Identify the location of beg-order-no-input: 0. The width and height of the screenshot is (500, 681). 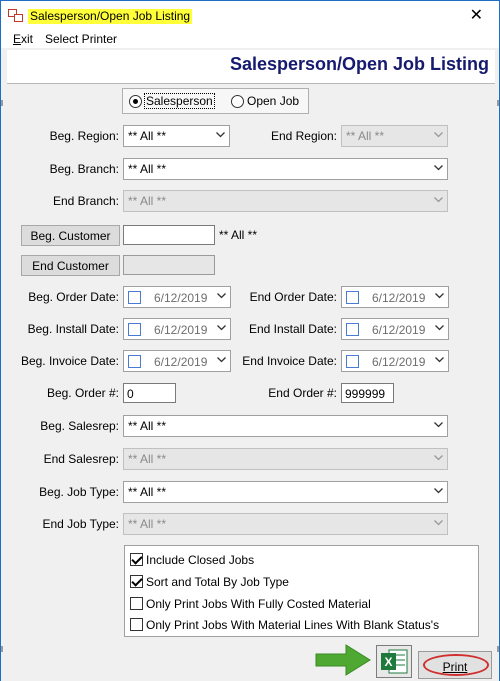
(149, 393).